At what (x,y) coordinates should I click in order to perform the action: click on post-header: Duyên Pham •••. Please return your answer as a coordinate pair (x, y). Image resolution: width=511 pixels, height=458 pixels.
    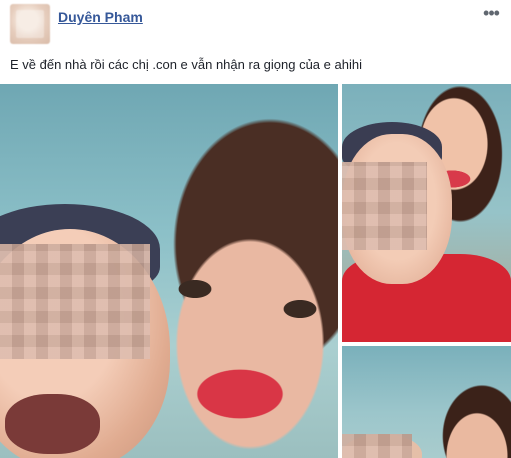
    Looking at the image, I should click on (255, 22).